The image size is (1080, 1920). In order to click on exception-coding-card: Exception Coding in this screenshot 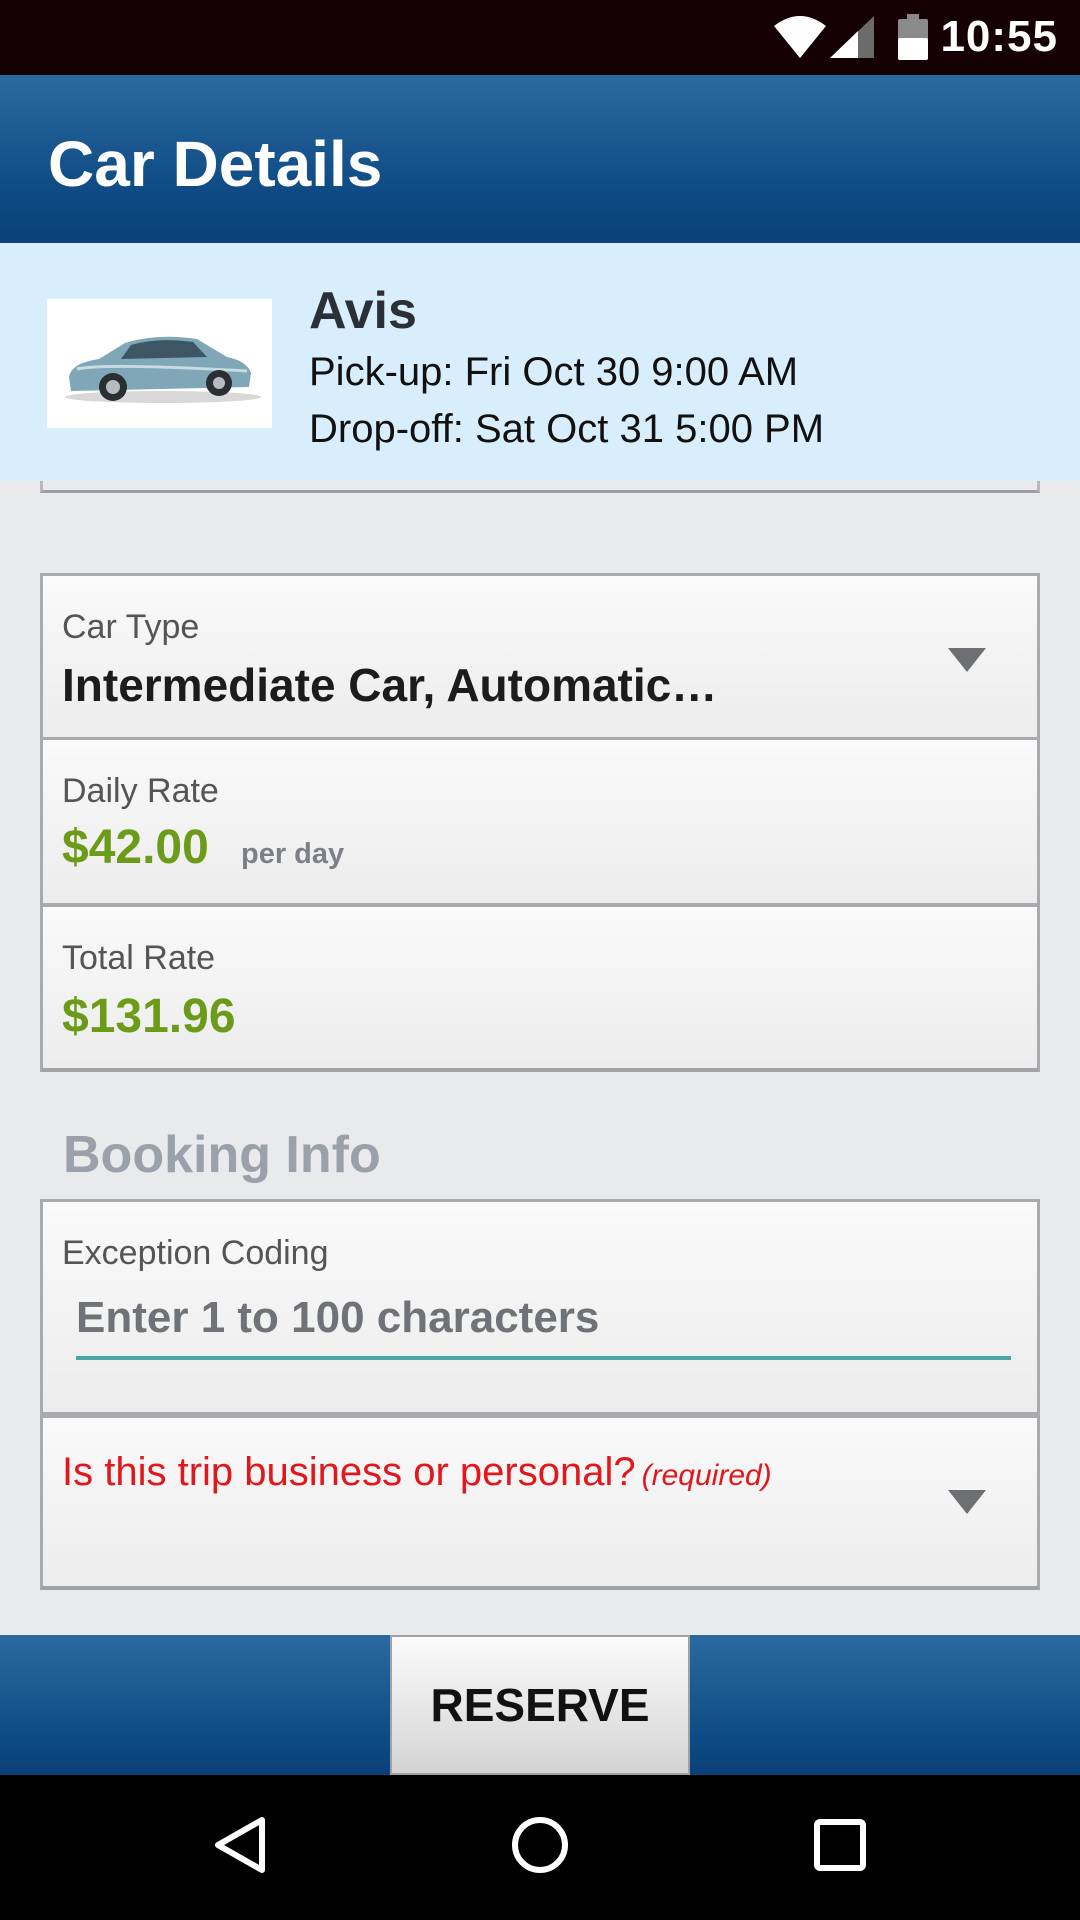, I will do `click(540, 1307)`.